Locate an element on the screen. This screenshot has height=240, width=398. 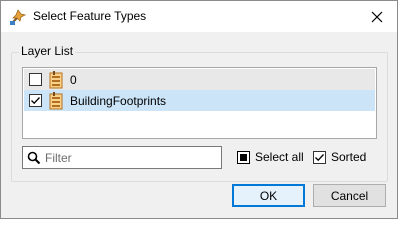
feature-types-icon is located at coordinates (18, 17).